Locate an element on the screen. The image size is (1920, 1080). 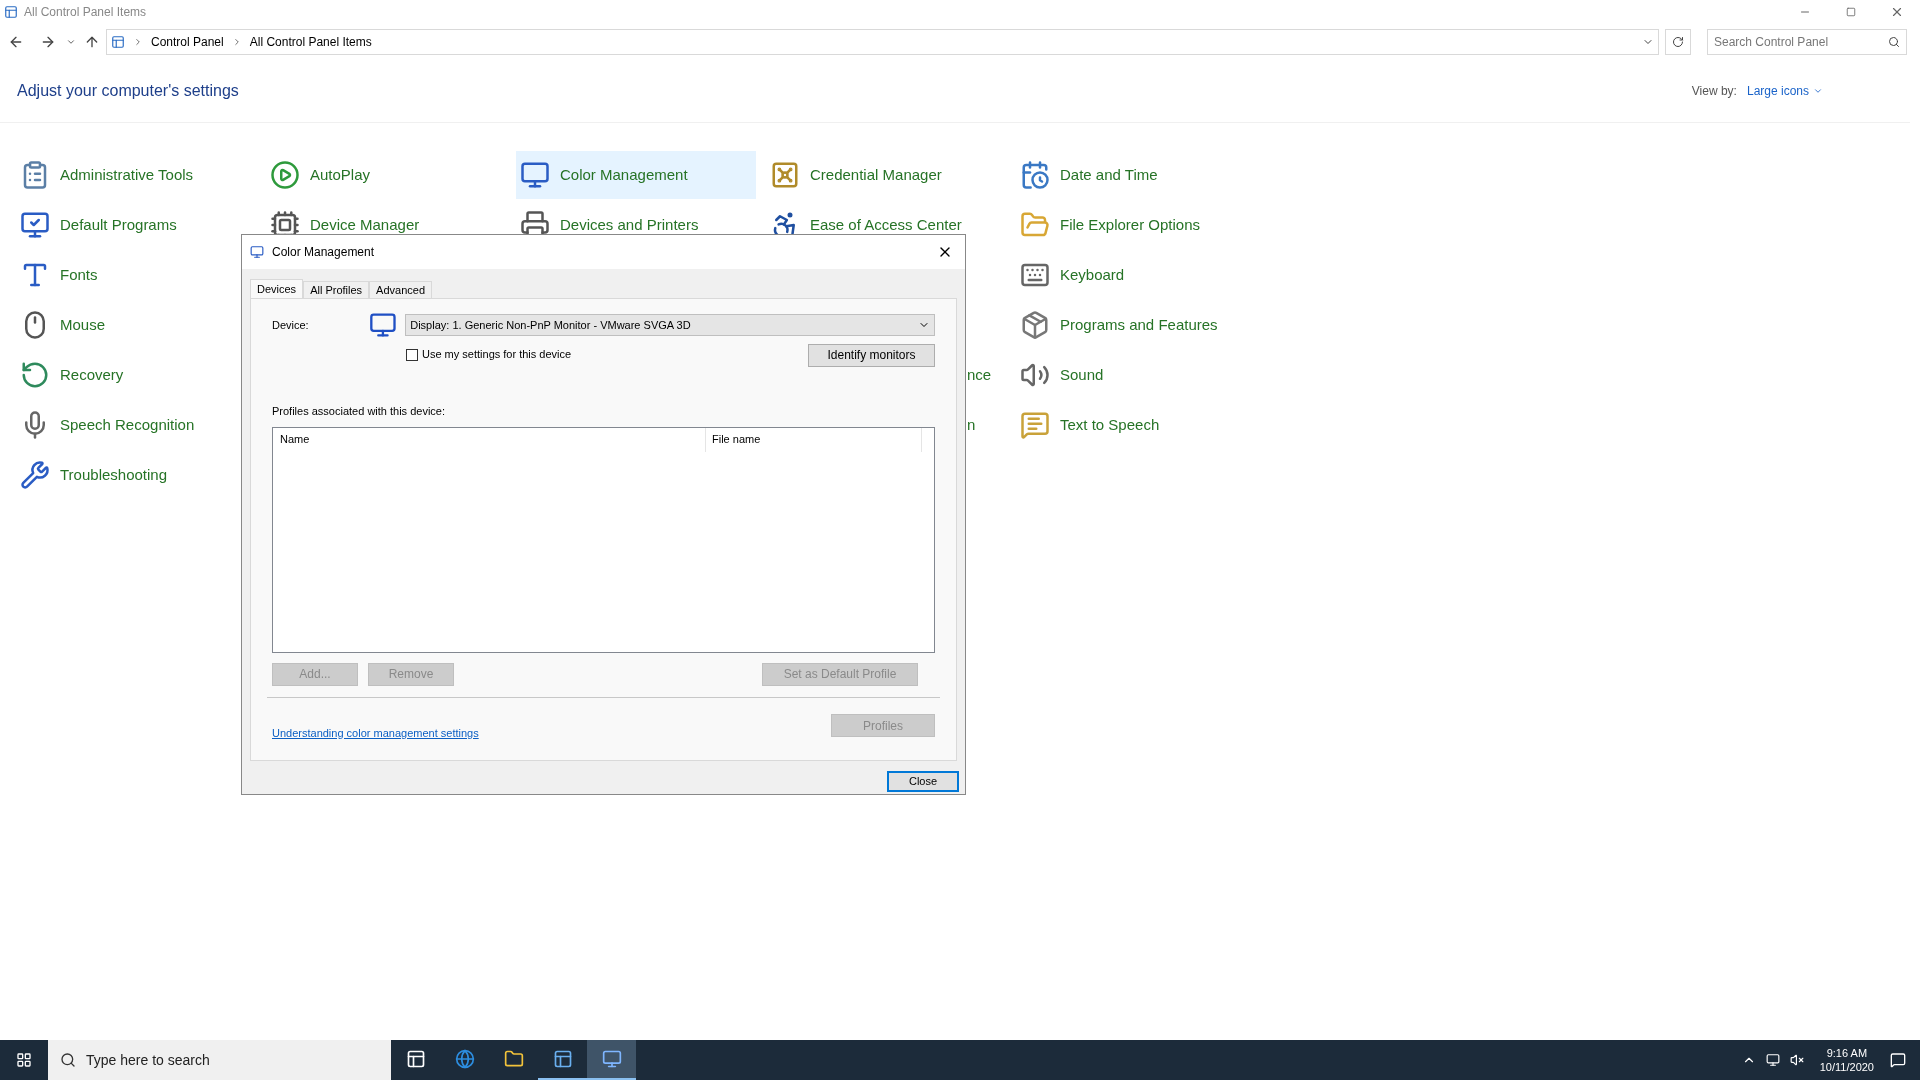
control-panel-item: Credential Manager is located at coordinates (886, 175).